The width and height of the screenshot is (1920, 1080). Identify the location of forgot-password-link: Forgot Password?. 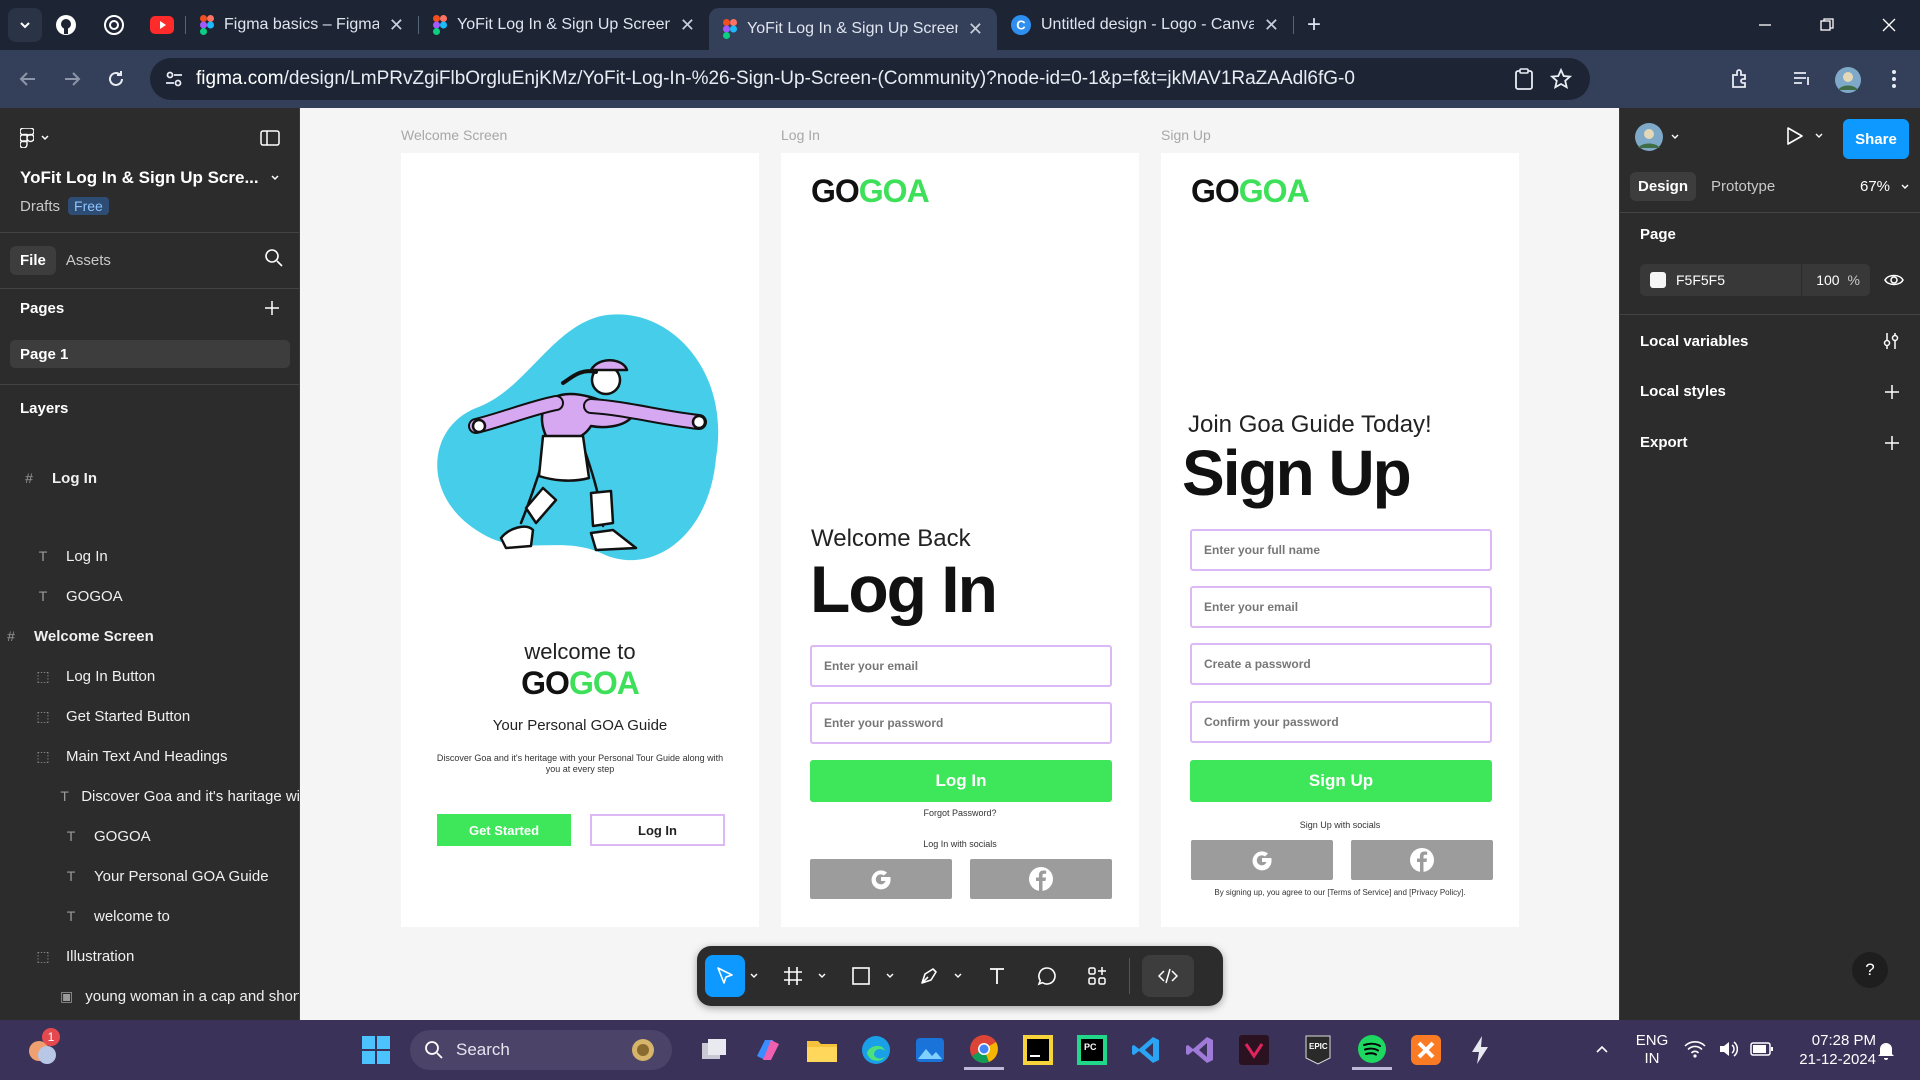
(960, 813).